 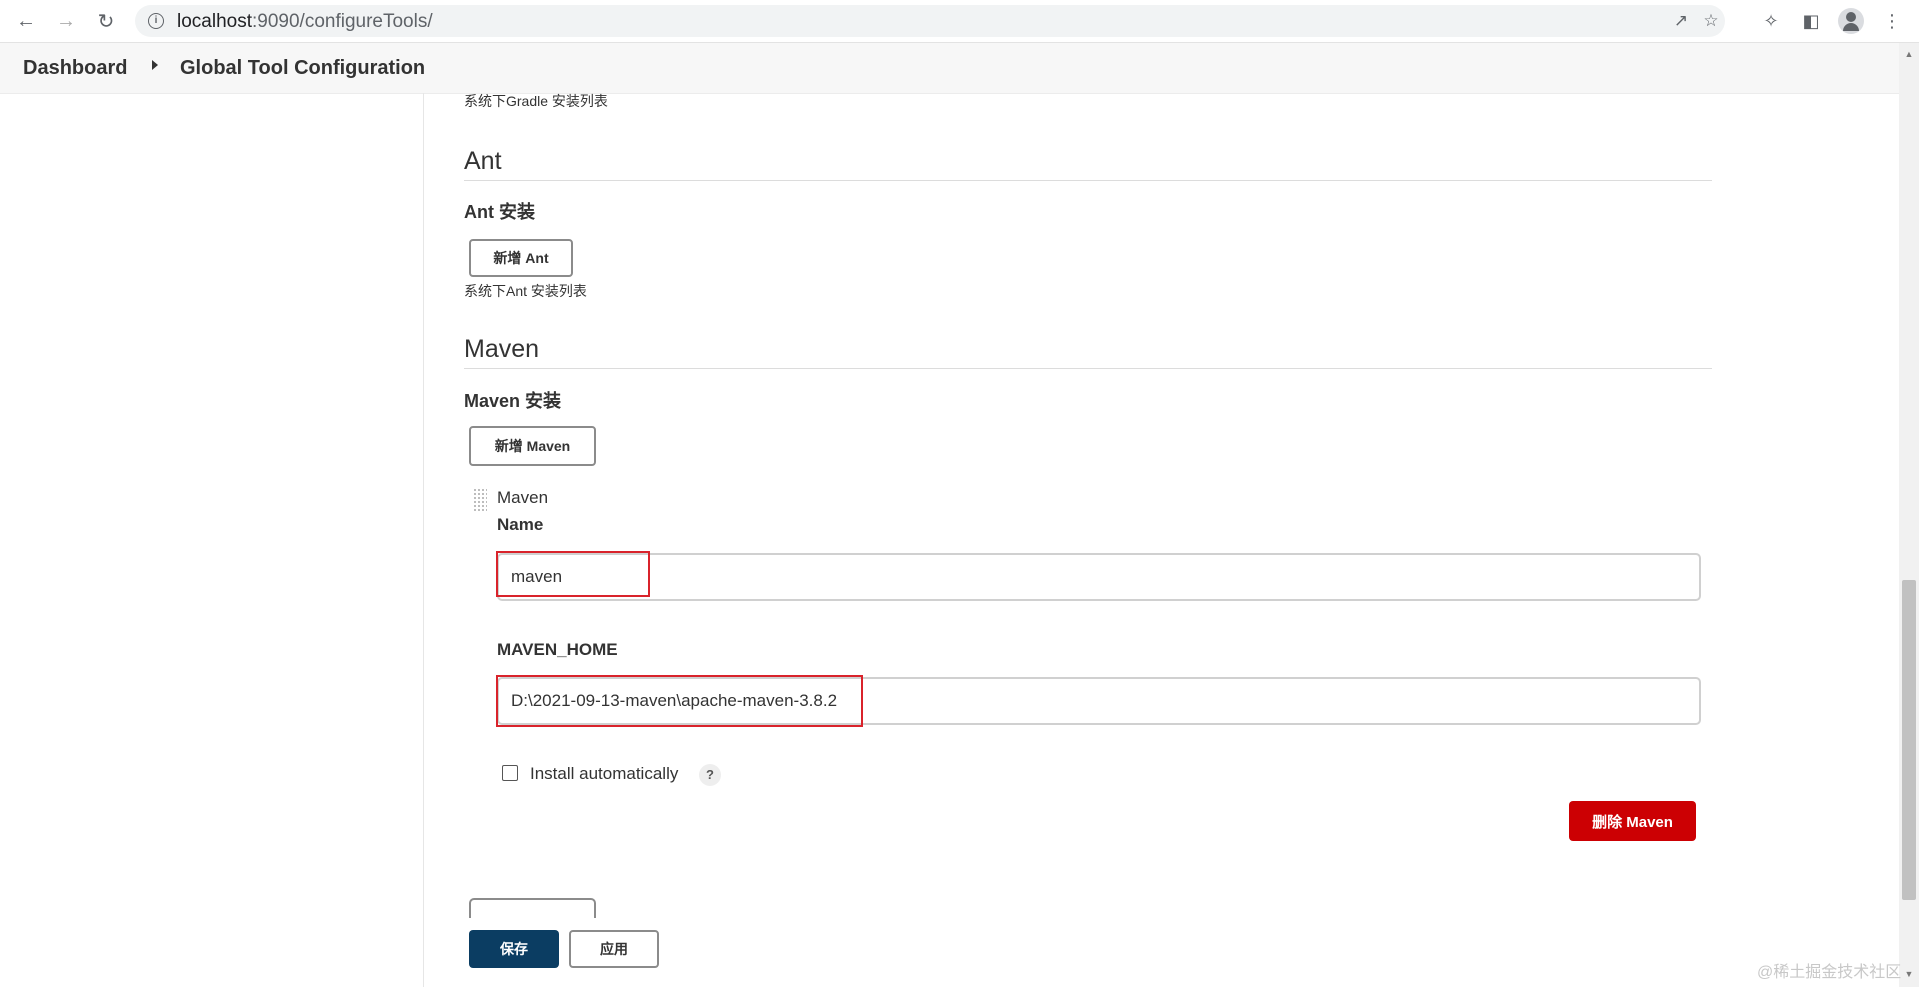 I want to click on url-text: localhost:9090/configureTools/, so click(x=305, y=22).